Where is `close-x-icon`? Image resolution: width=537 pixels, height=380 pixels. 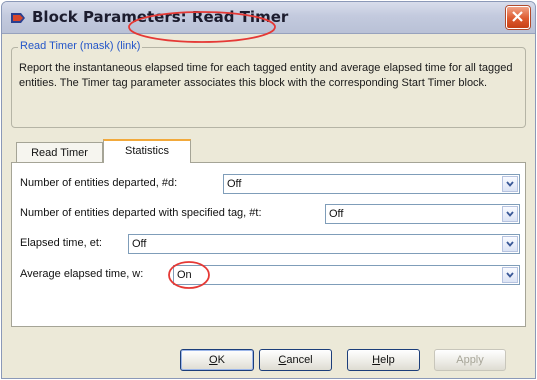
close-x-icon is located at coordinates (517, 16).